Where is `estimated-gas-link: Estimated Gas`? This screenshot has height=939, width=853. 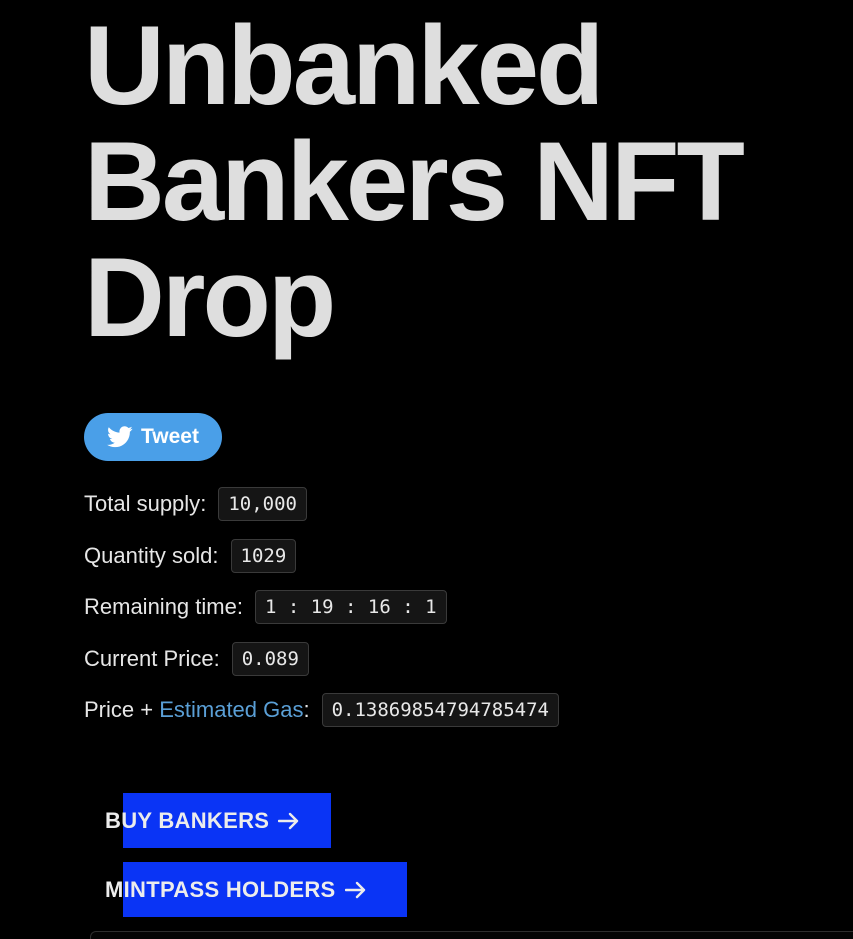
estimated-gas-link: Estimated Gas is located at coordinates (231, 710).